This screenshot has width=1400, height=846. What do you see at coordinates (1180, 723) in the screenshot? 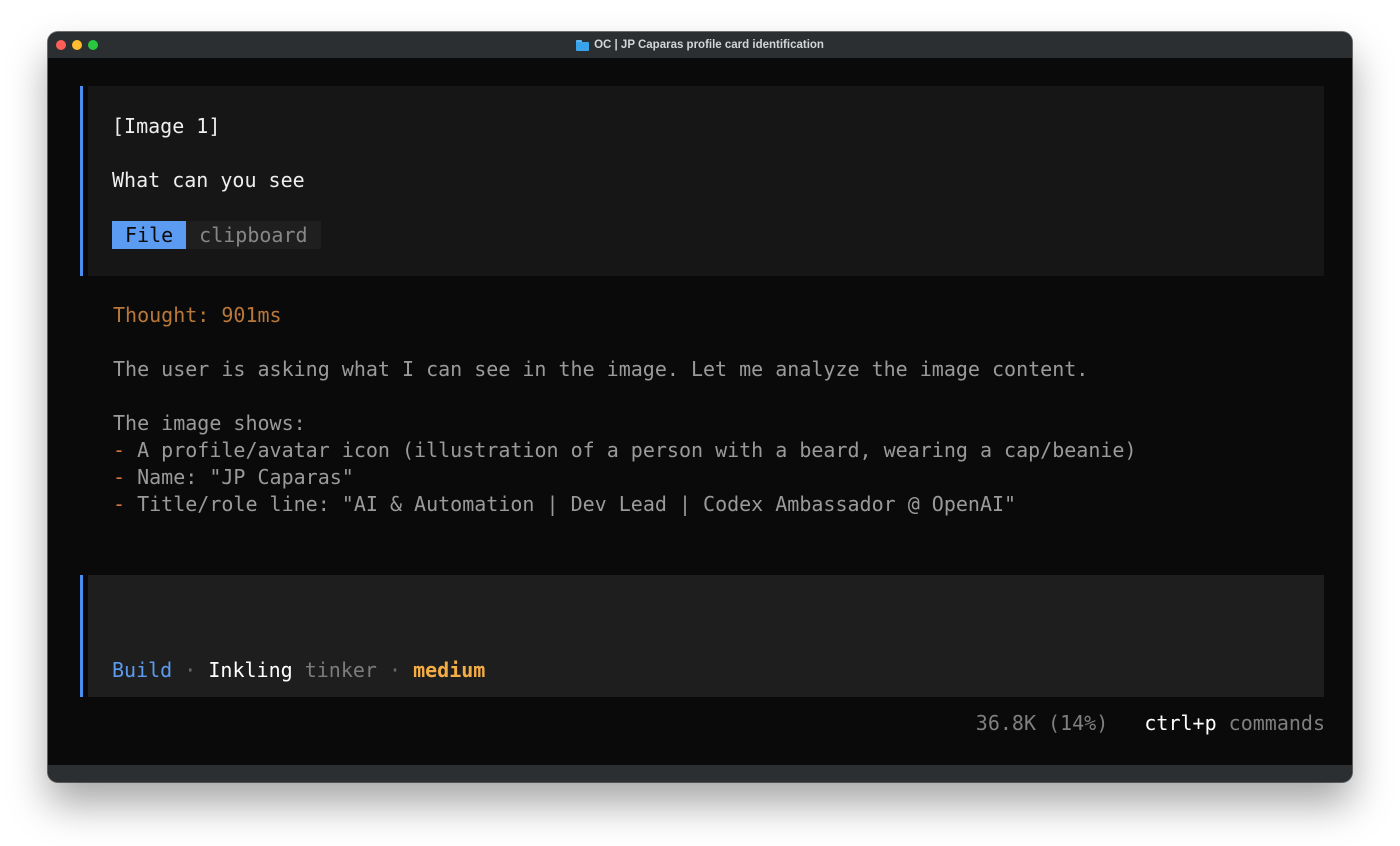
I see `shortcut-key: ctrl+p` at bounding box center [1180, 723].